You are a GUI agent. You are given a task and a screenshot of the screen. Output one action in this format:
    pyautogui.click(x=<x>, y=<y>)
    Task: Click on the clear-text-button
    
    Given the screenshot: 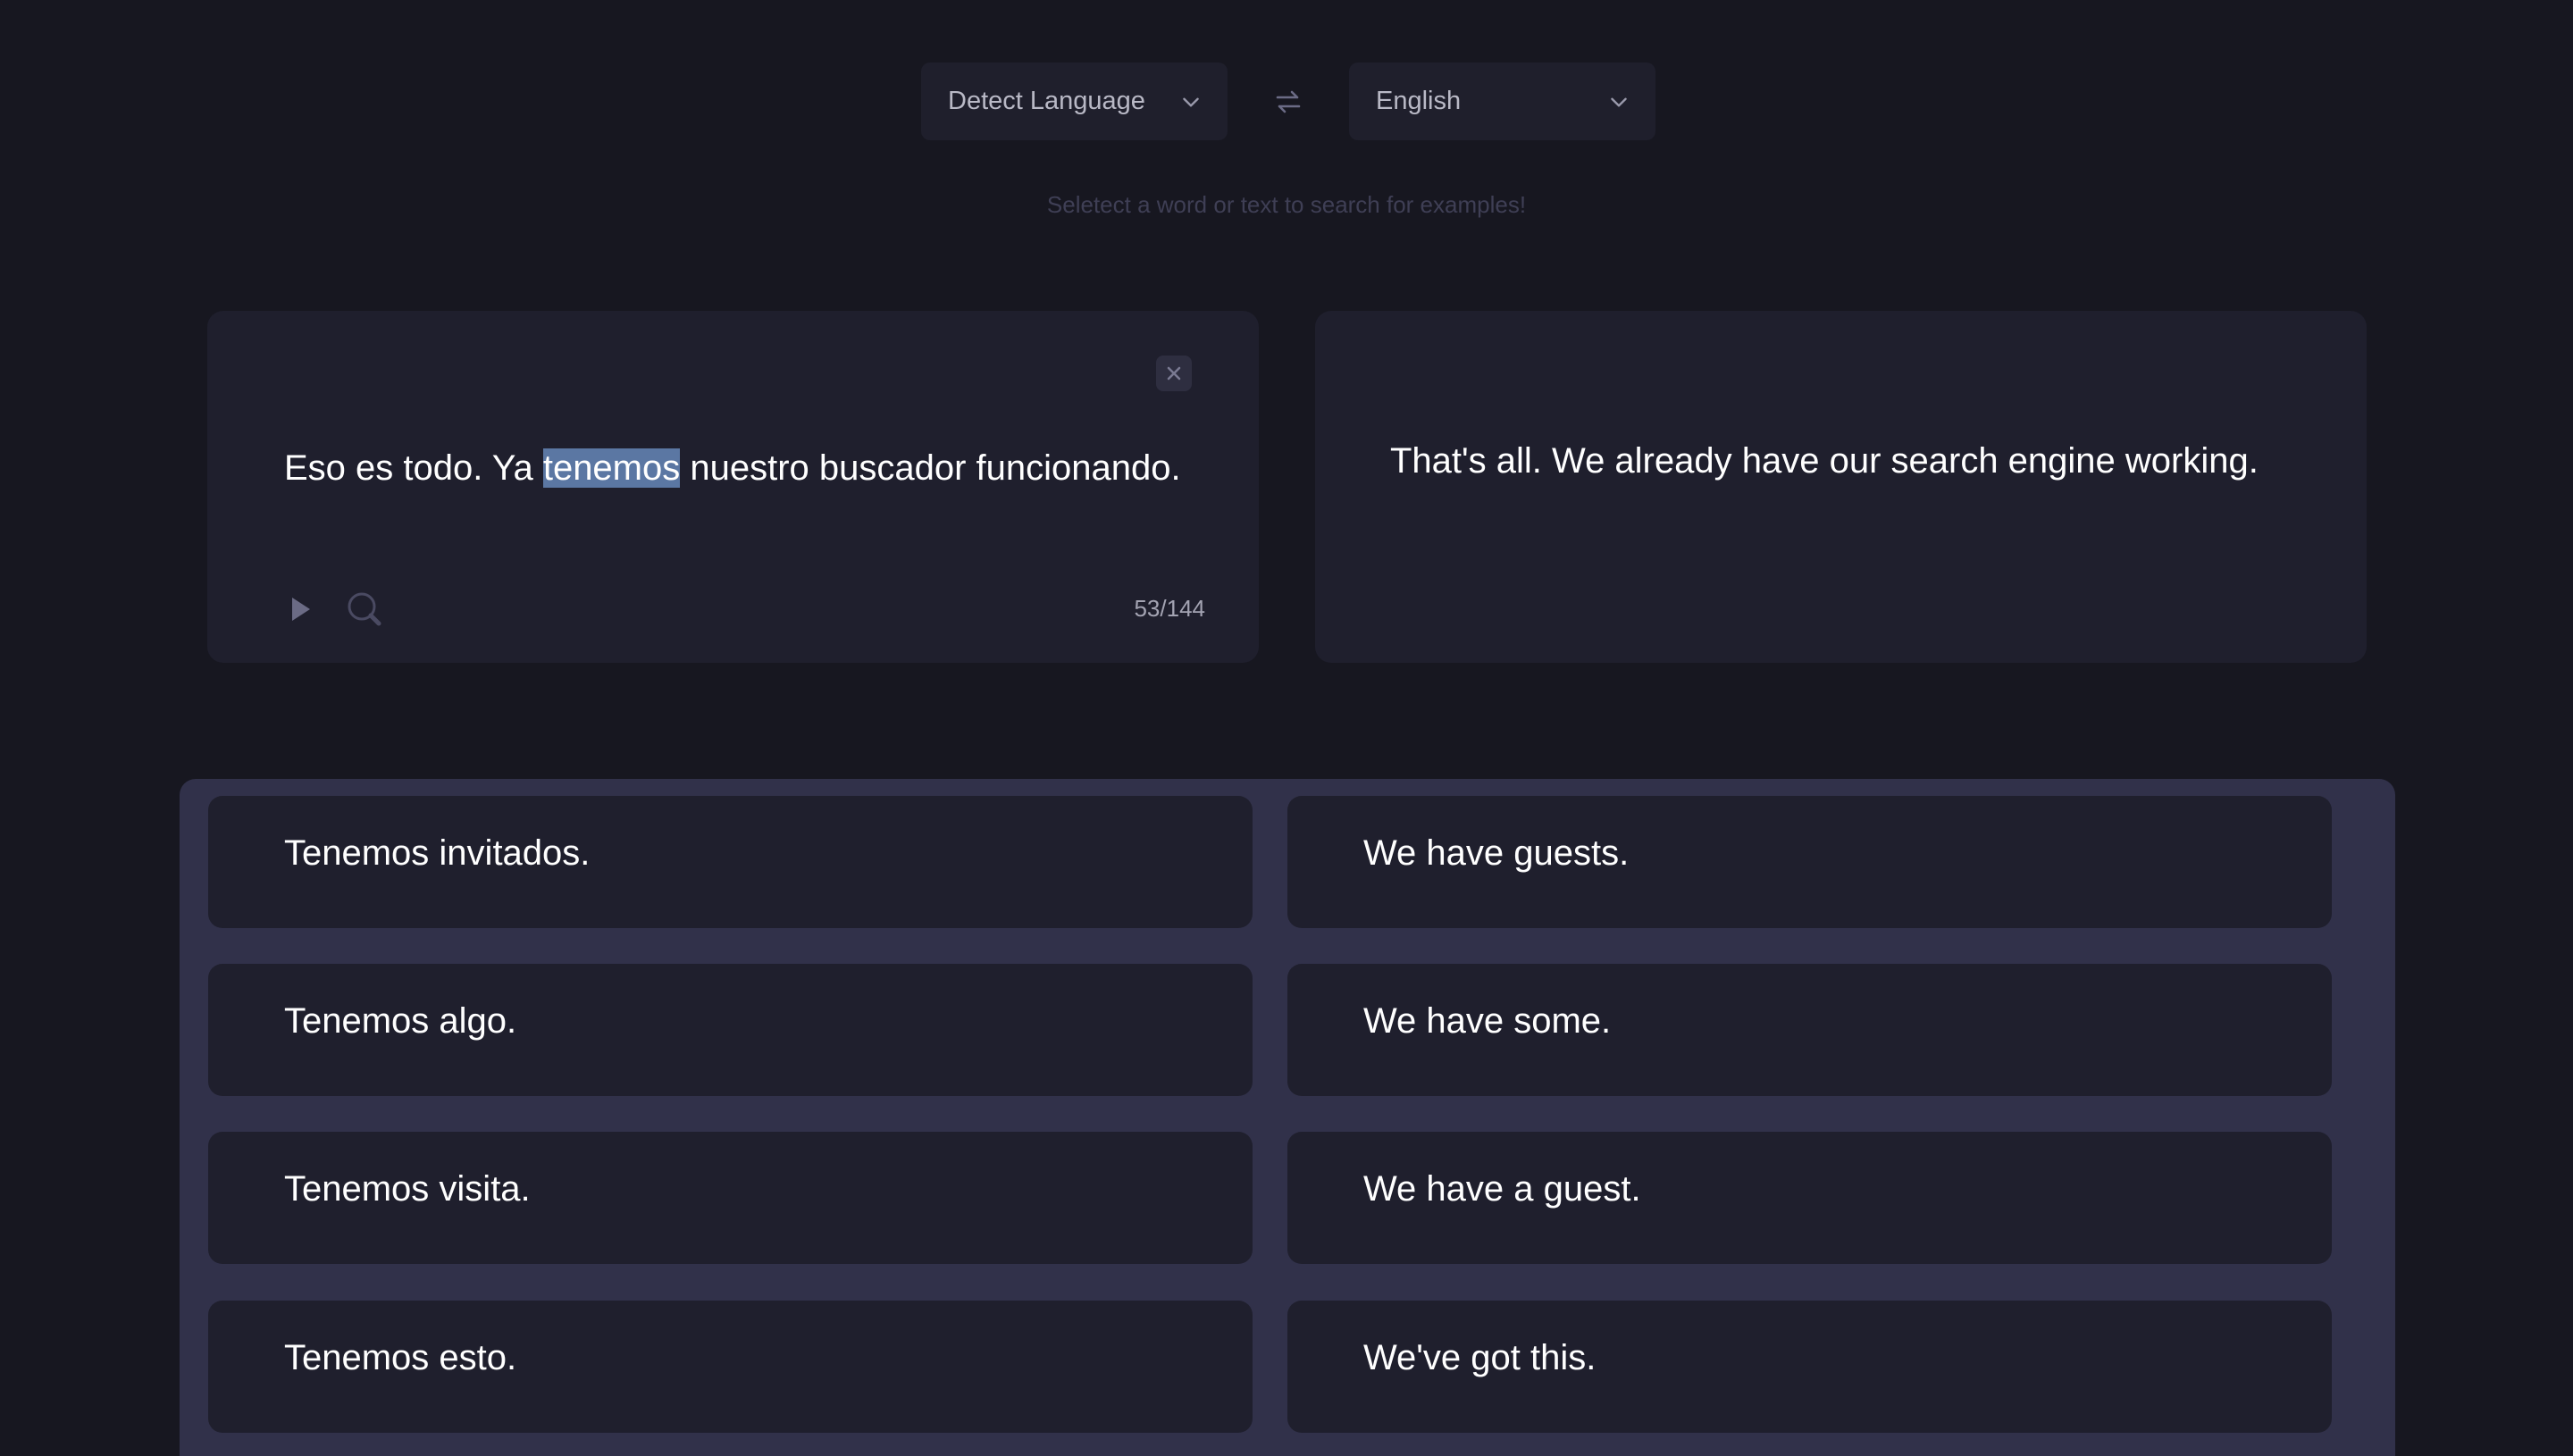 What is the action you would take?
    pyautogui.click(x=1174, y=373)
    